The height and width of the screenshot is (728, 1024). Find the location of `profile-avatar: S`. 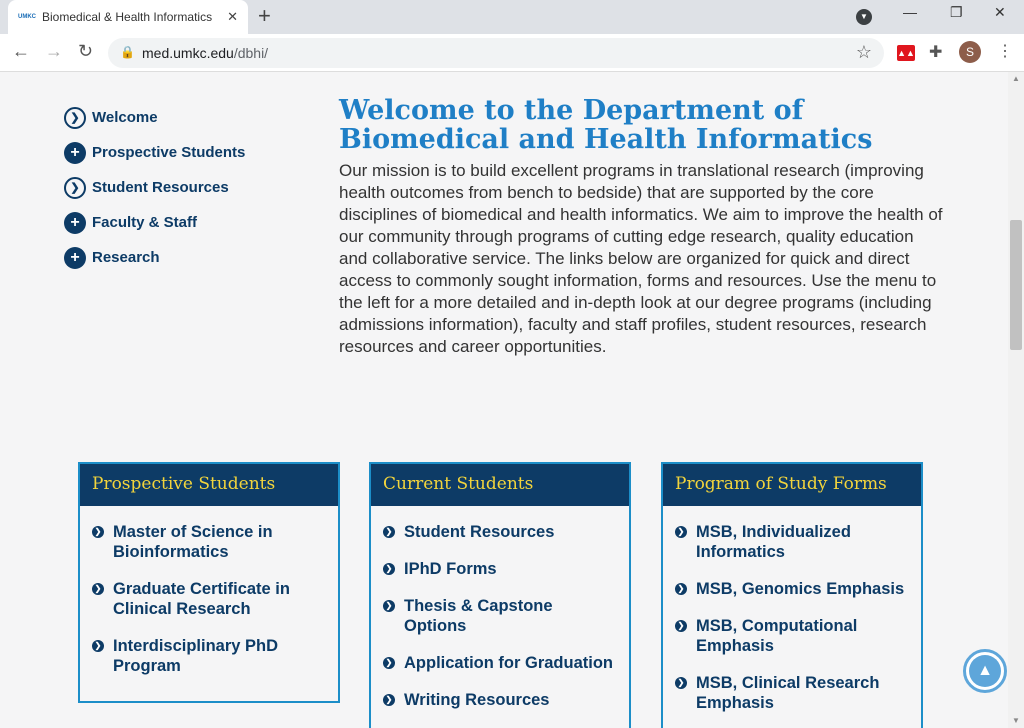

profile-avatar: S is located at coordinates (970, 52).